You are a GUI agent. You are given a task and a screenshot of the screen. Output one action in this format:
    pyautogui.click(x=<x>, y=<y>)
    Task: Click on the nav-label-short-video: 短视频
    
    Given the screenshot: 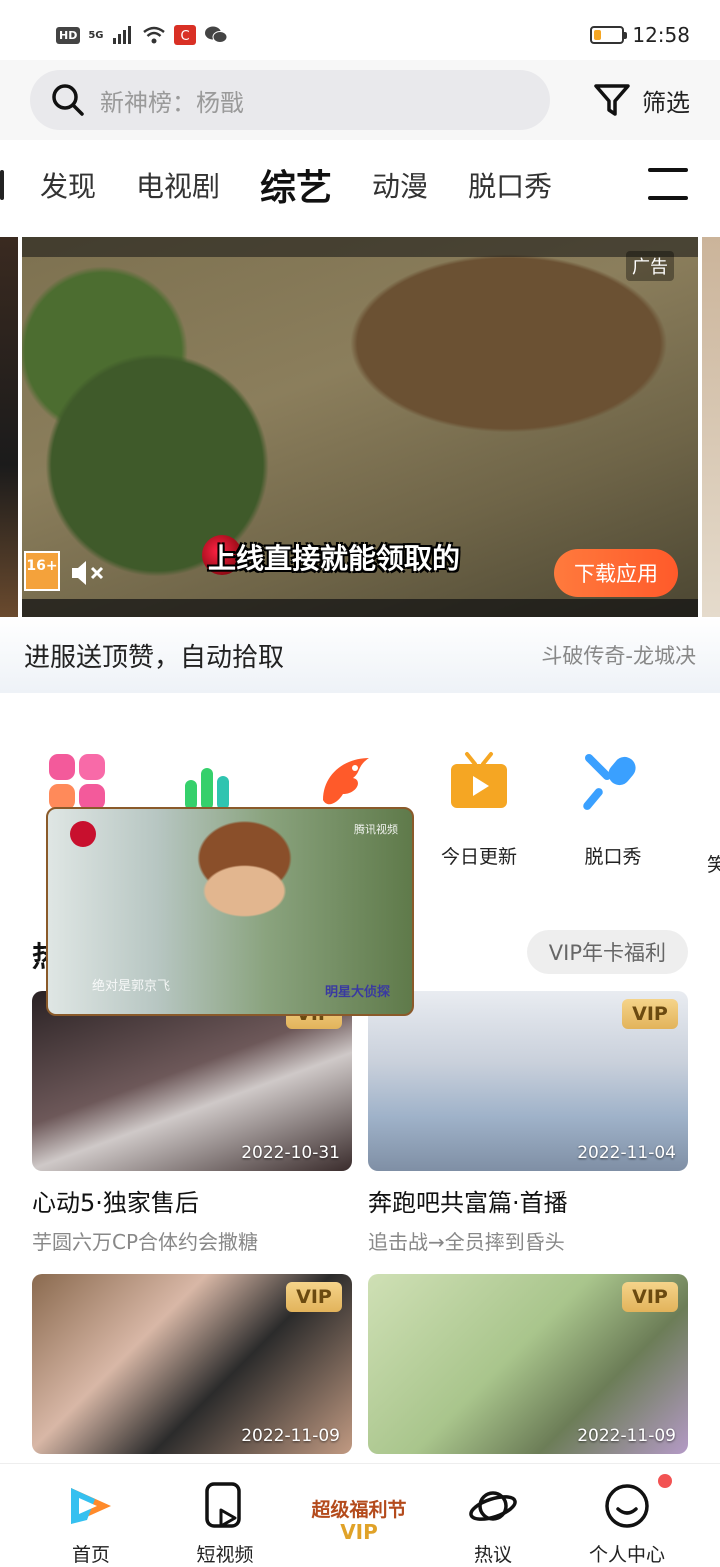 What is the action you would take?
    pyautogui.click(x=225, y=1555)
    